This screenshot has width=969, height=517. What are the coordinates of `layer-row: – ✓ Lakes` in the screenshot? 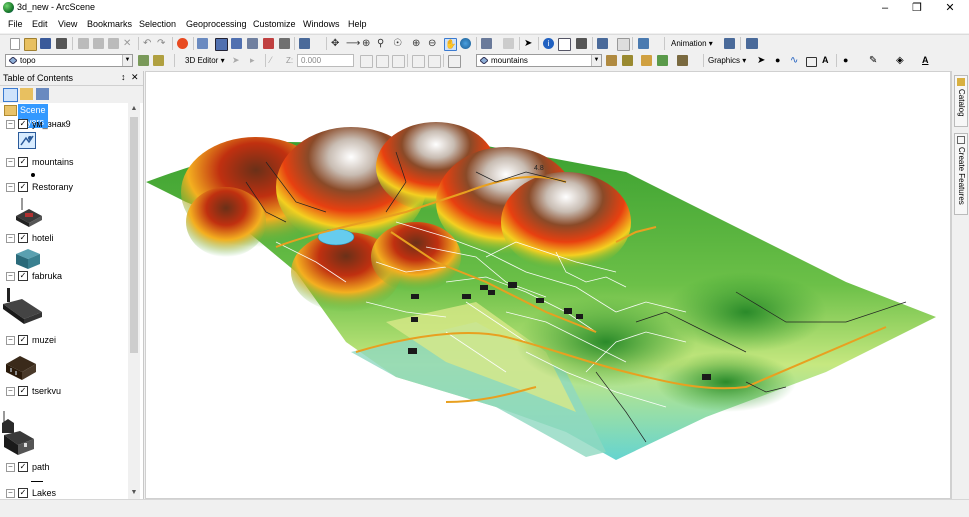 It's located at (64, 493).